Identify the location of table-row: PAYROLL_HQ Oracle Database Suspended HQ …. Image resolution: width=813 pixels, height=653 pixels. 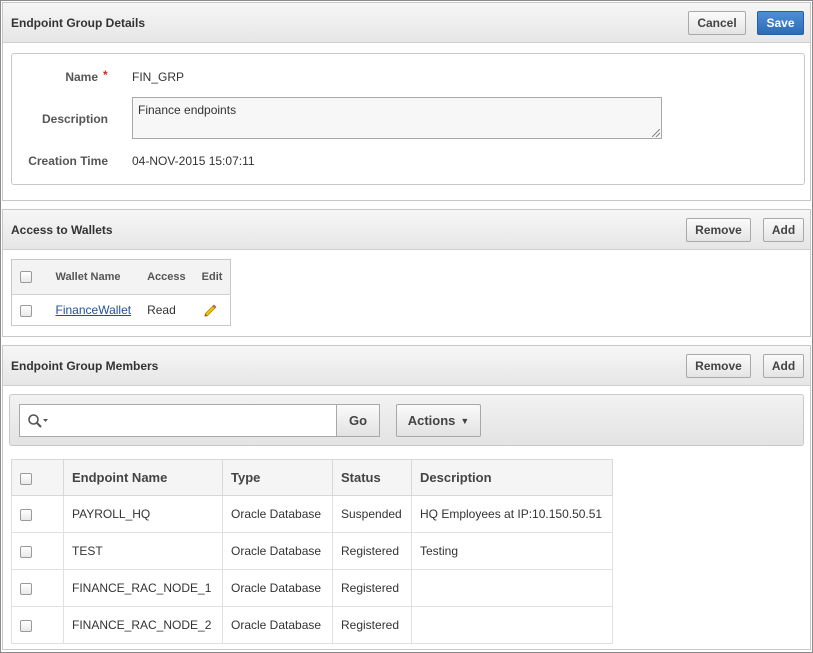
(312, 514).